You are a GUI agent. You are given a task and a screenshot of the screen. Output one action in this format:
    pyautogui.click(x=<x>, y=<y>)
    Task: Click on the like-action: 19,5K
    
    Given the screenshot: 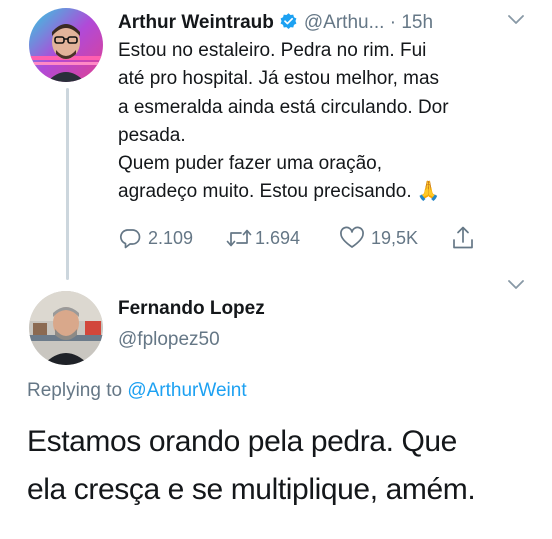 What is the action you would take?
    pyautogui.click(x=378, y=238)
    